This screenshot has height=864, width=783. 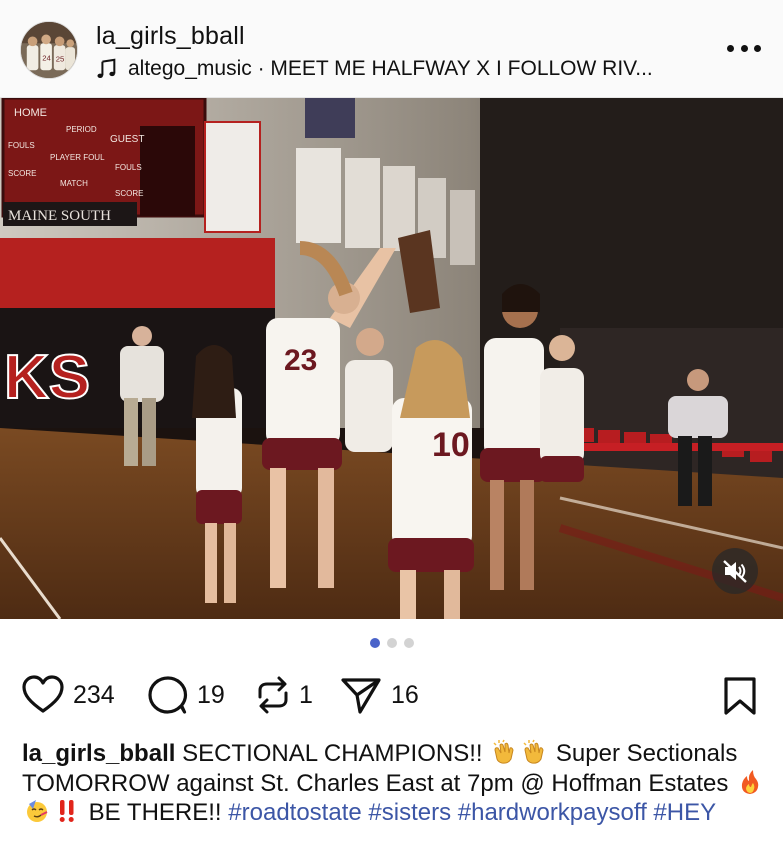 I want to click on repost-arrows-icon, so click(x=273, y=695).